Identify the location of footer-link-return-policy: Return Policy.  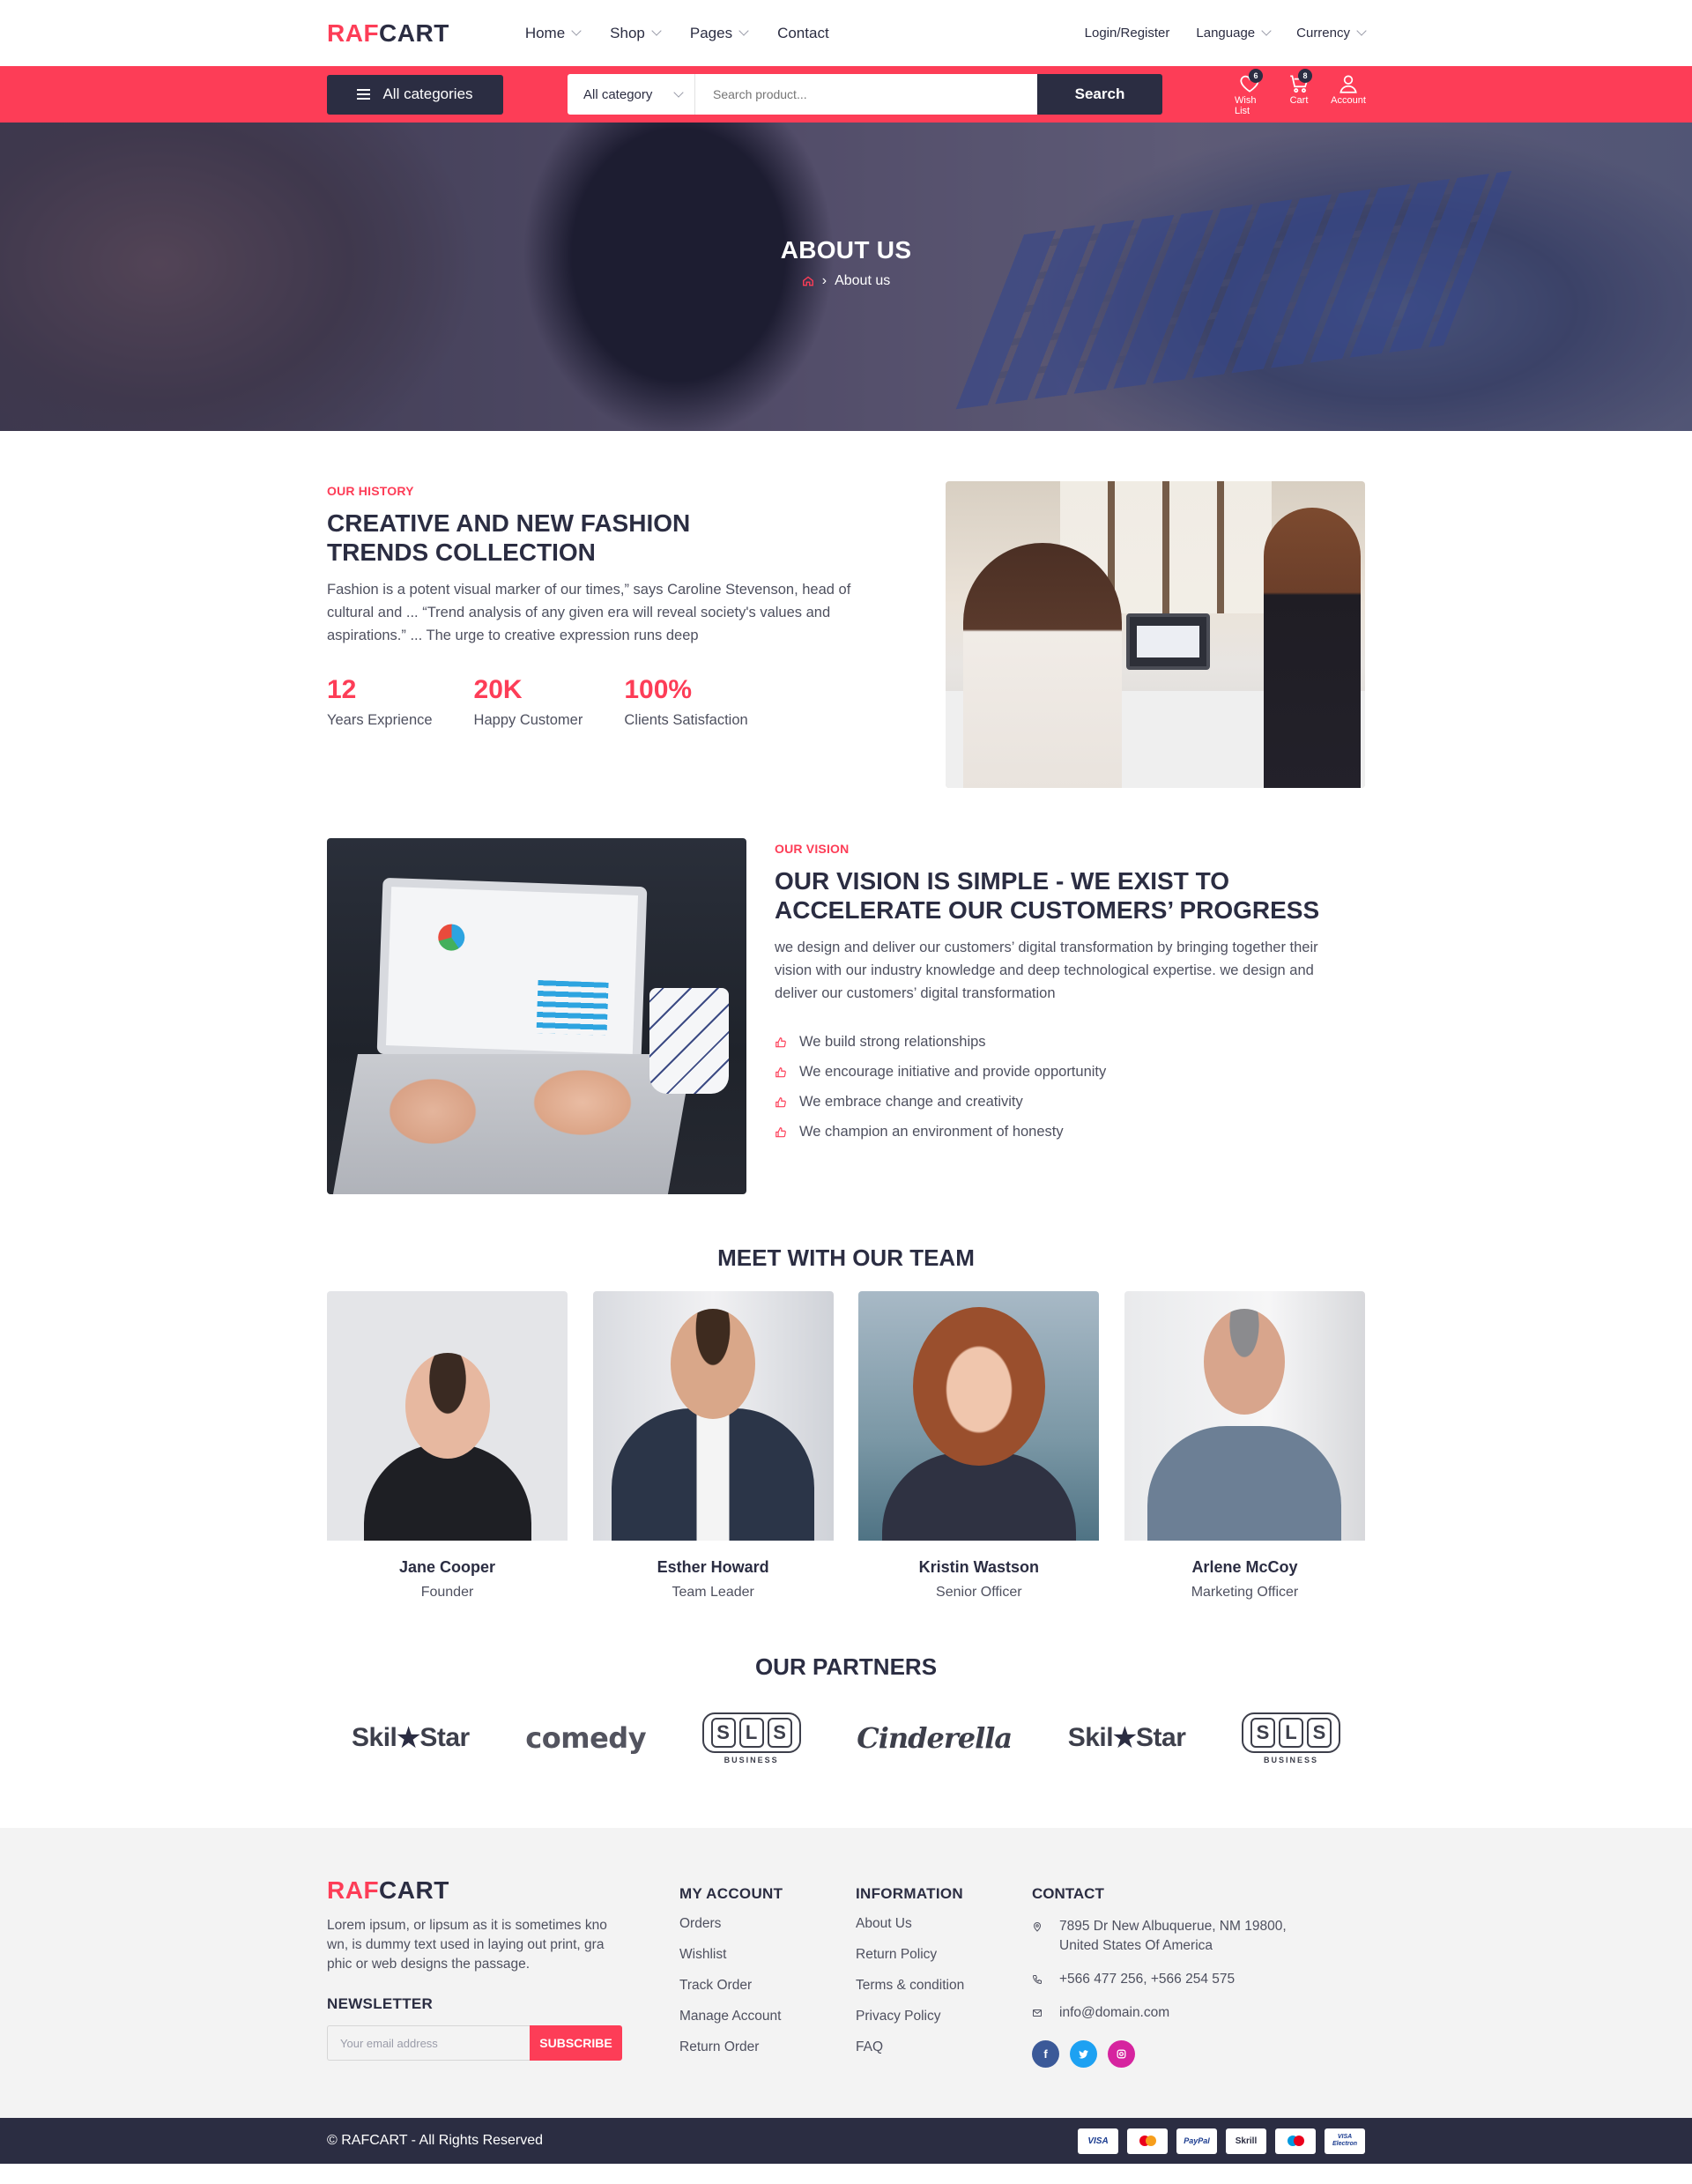
(944, 1955).